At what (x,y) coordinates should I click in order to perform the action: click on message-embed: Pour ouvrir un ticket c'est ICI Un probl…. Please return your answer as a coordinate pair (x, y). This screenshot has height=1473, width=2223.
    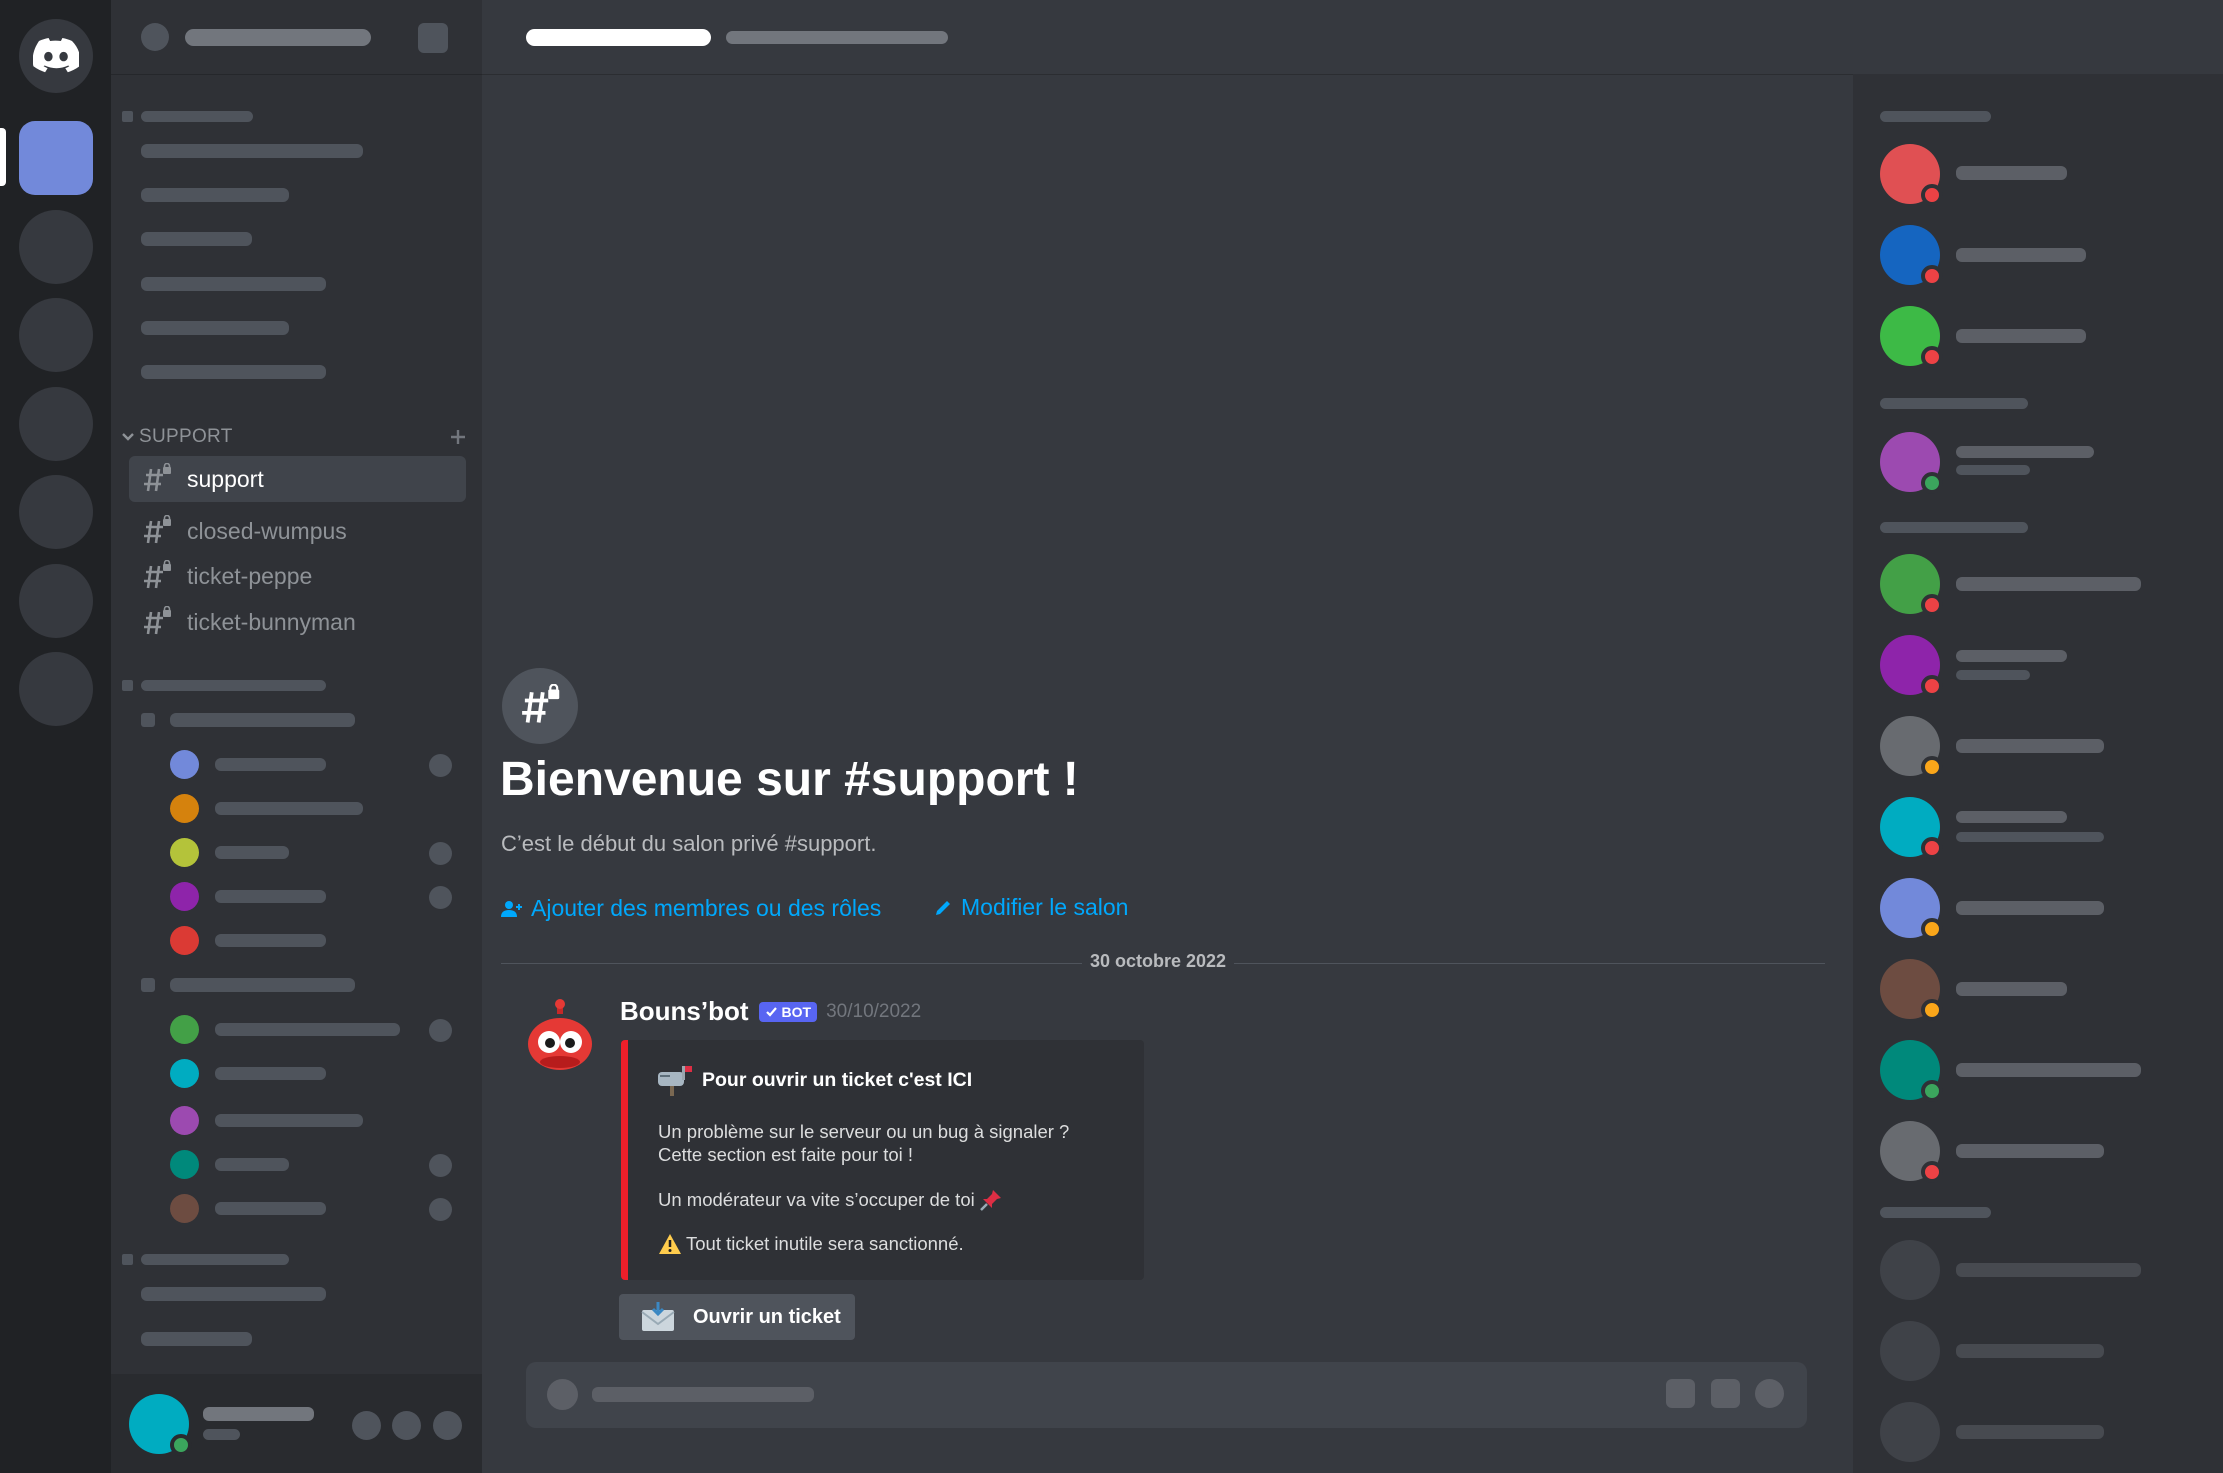
    Looking at the image, I should click on (882, 1160).